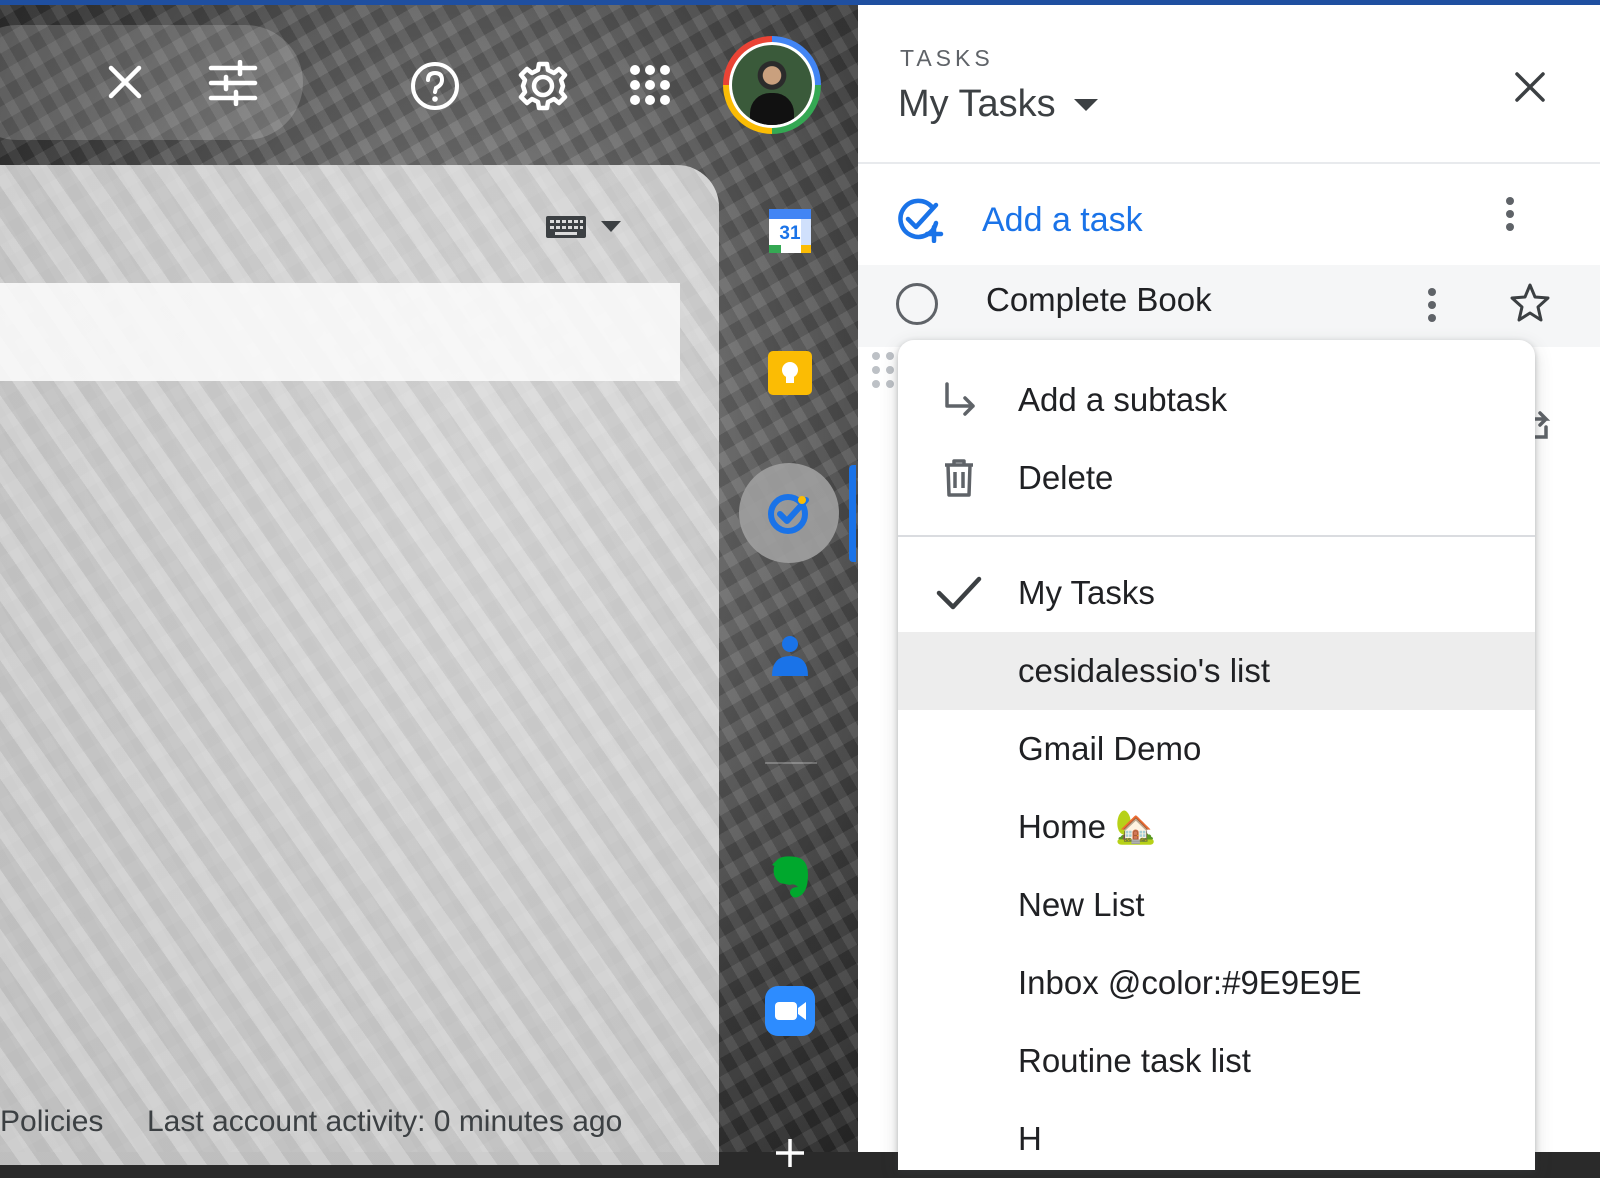 This screenshot has height=1178, width=1600. What do you see at coordinates (543, 86) in the screenshot?
I see `gear-icon` at bounding box center [543, 86].